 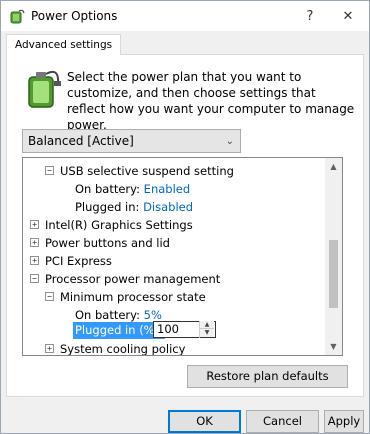 I want to click on tree-item-processor: − Processor power management, so click(x=125, y=279).